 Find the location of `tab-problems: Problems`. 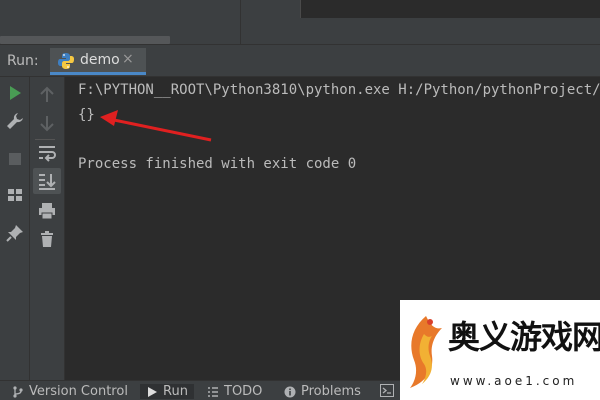

tab-problems: Problems is located at coordinates (322, 391).